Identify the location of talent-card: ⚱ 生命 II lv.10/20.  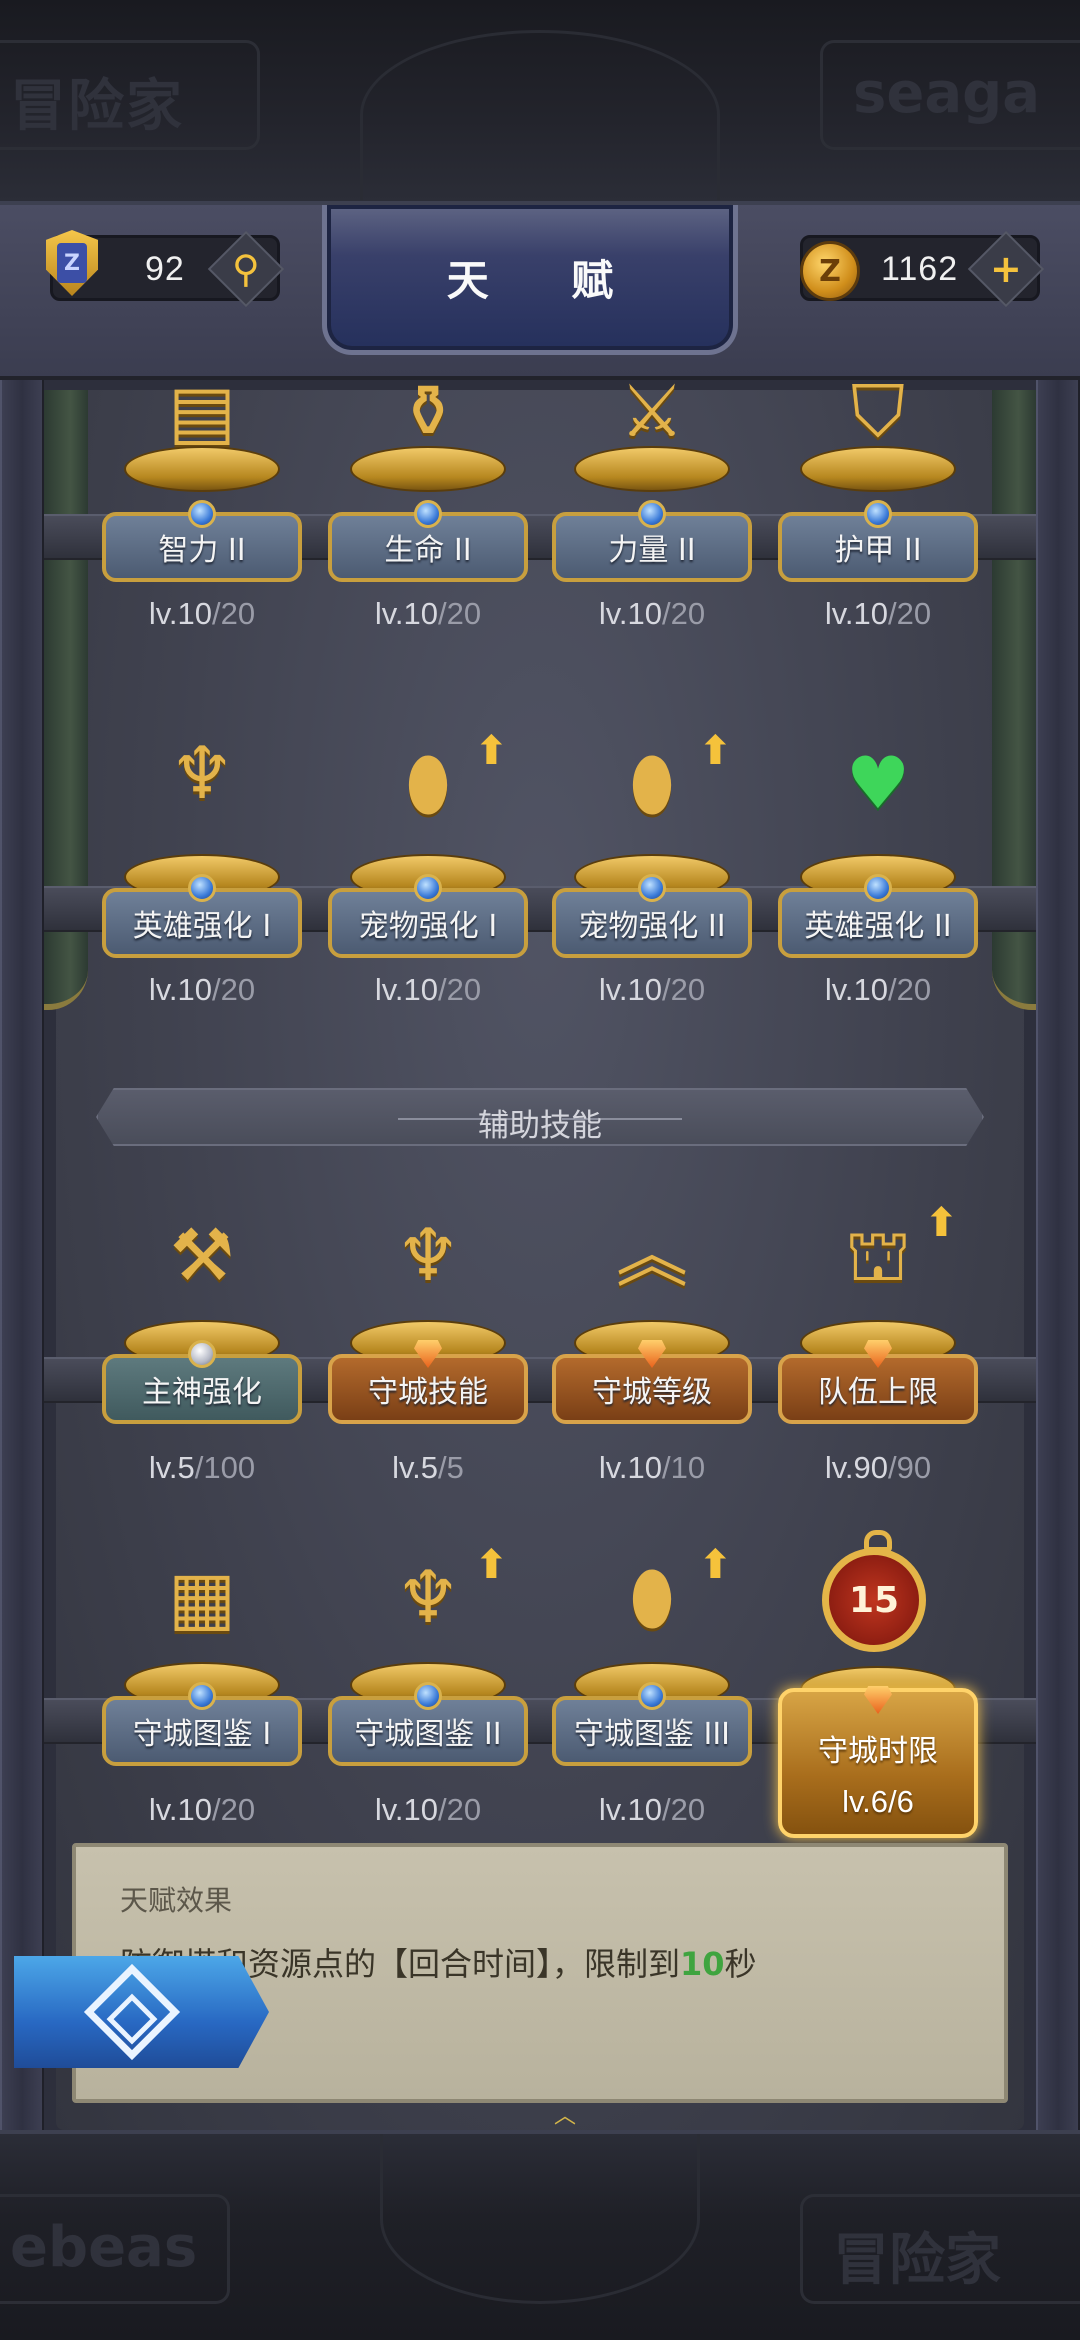
(428, 515).